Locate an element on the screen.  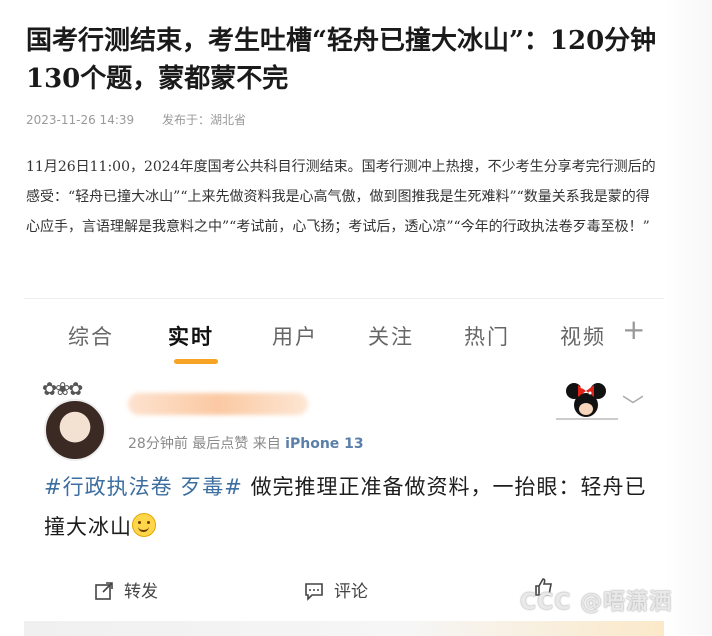
comment-button: 评论 is located at coordinates (336, 589).